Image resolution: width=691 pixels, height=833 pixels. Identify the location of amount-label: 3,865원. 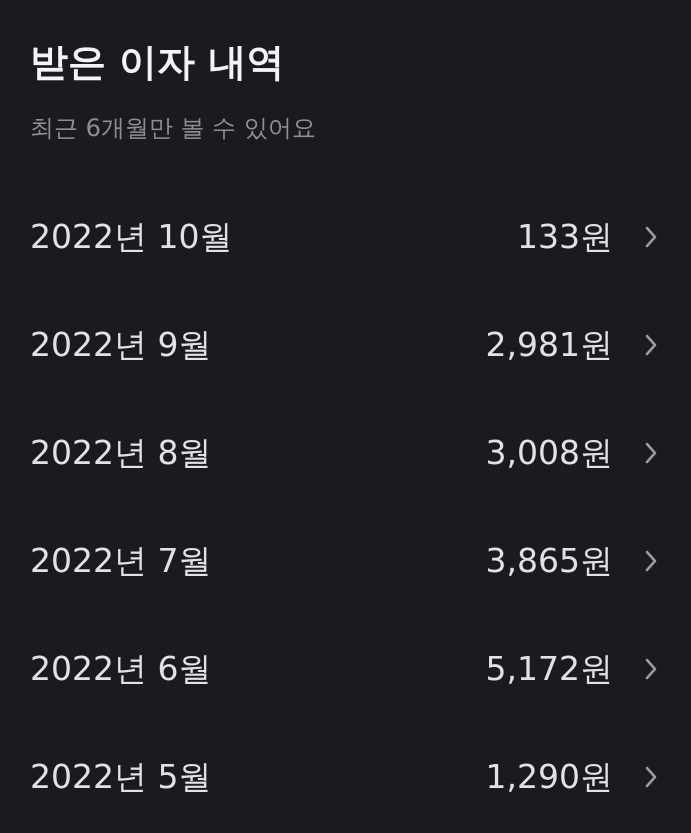
(549, 561).